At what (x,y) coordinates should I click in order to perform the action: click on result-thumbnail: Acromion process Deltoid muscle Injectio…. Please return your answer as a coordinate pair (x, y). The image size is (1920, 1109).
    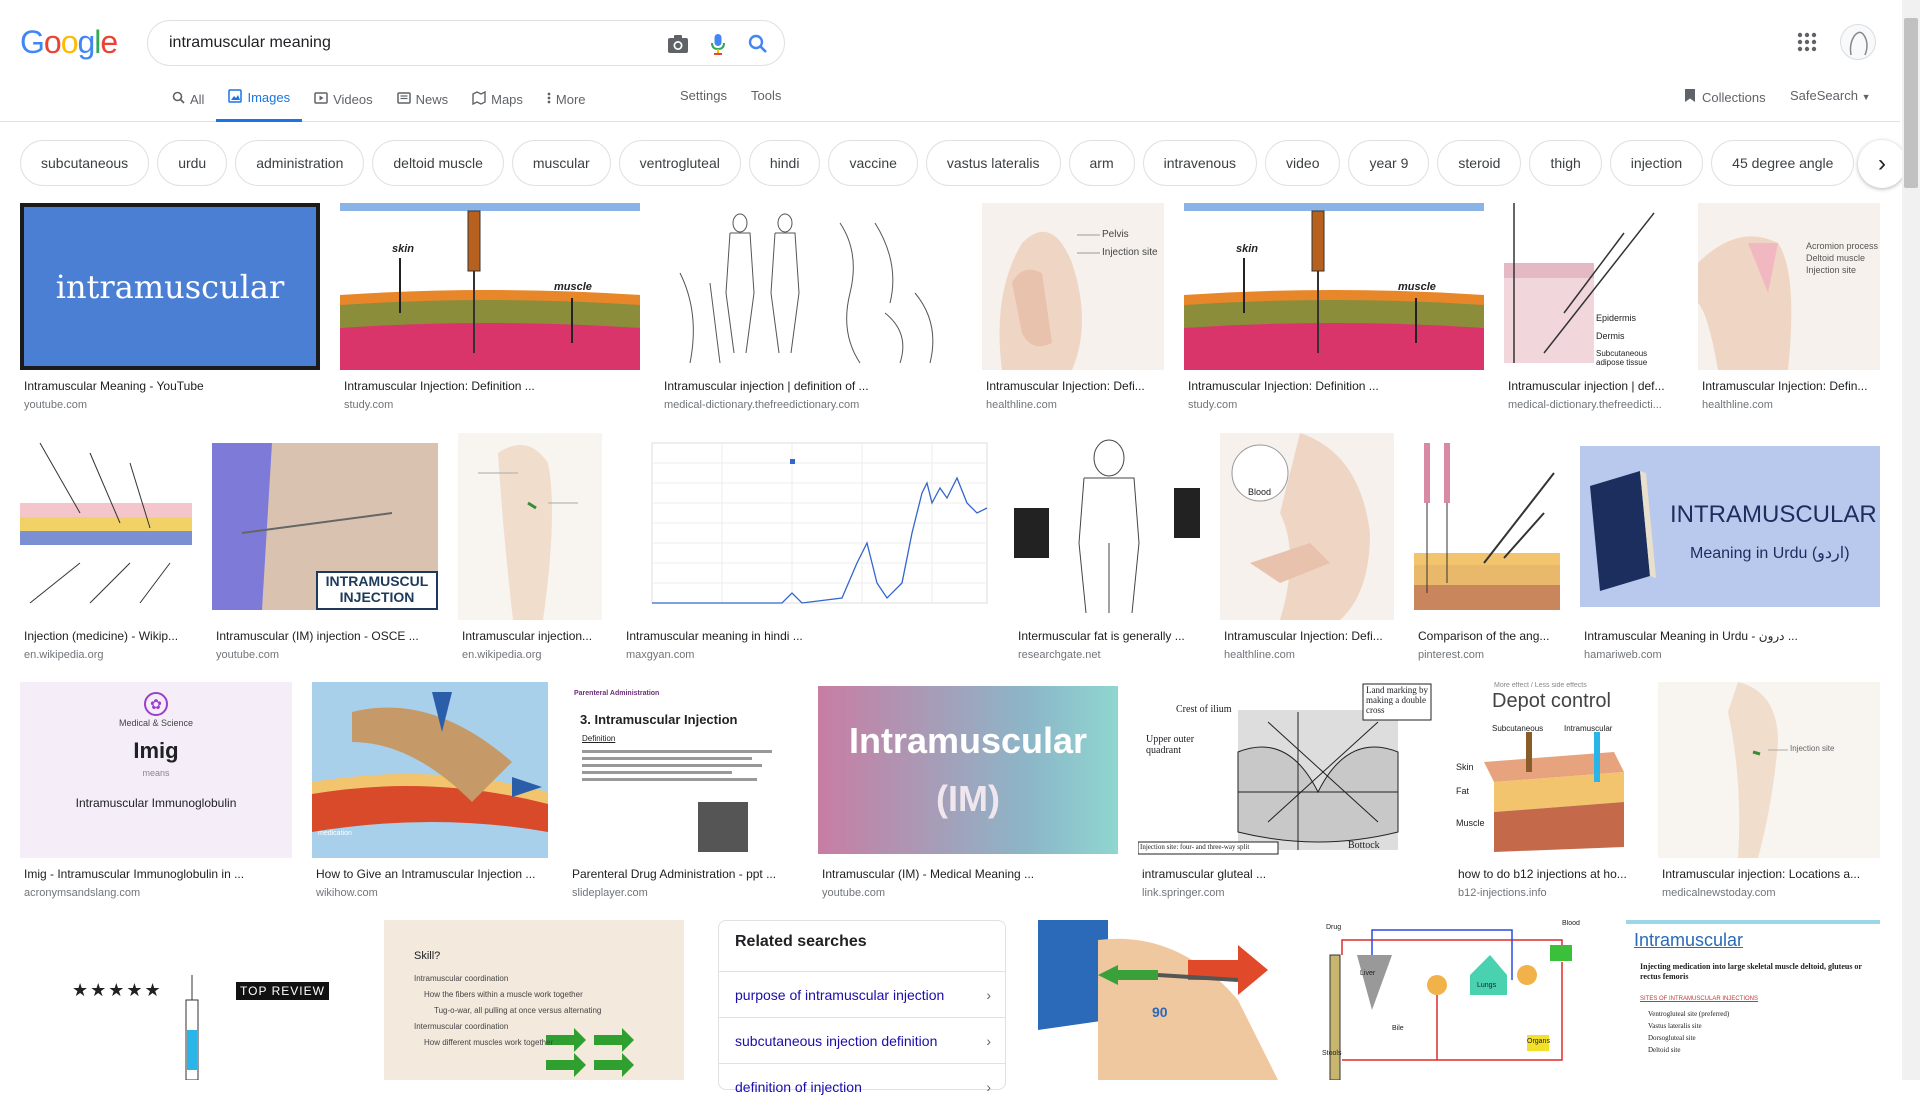
    Looking at the image, I should click on (1789, 286).